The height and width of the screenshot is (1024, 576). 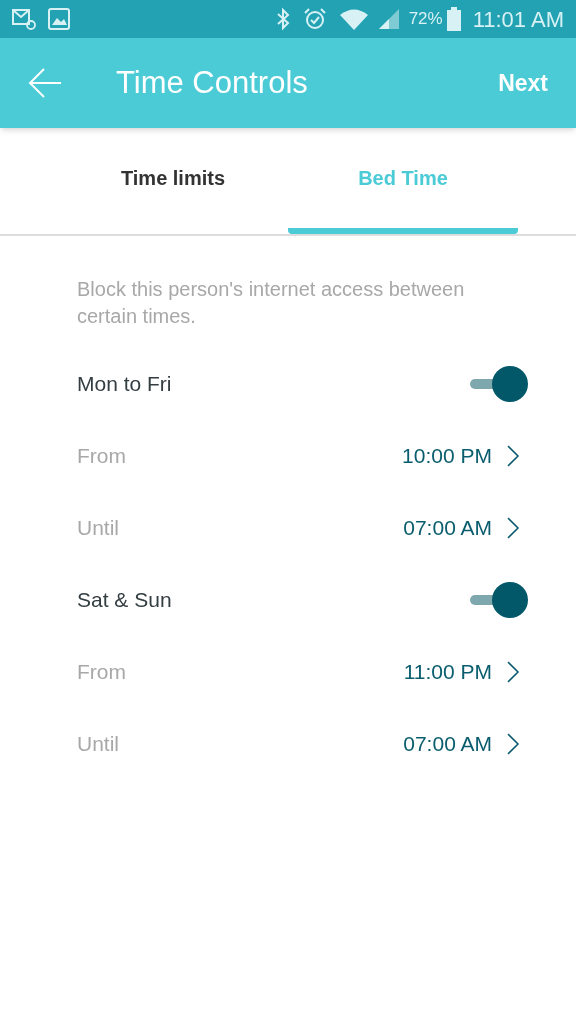 I want to click on schedule-label: Mon to Fri, so click(x=124, y=384).